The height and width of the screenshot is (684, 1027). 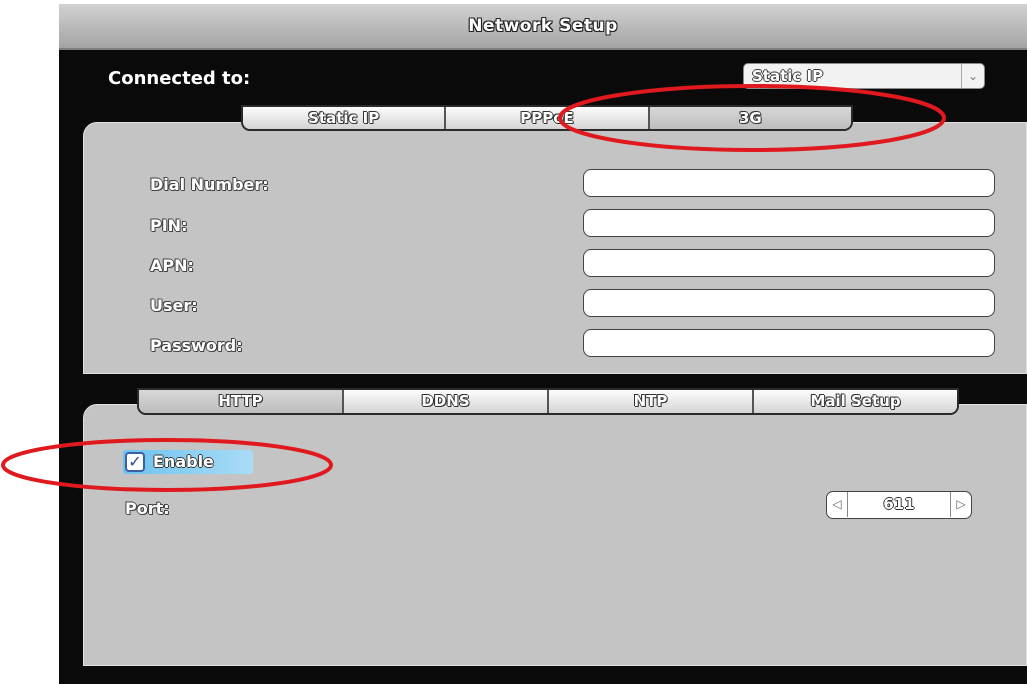 I want to click on tab-pppoe: PPPoE, so click(x=548, y=118).